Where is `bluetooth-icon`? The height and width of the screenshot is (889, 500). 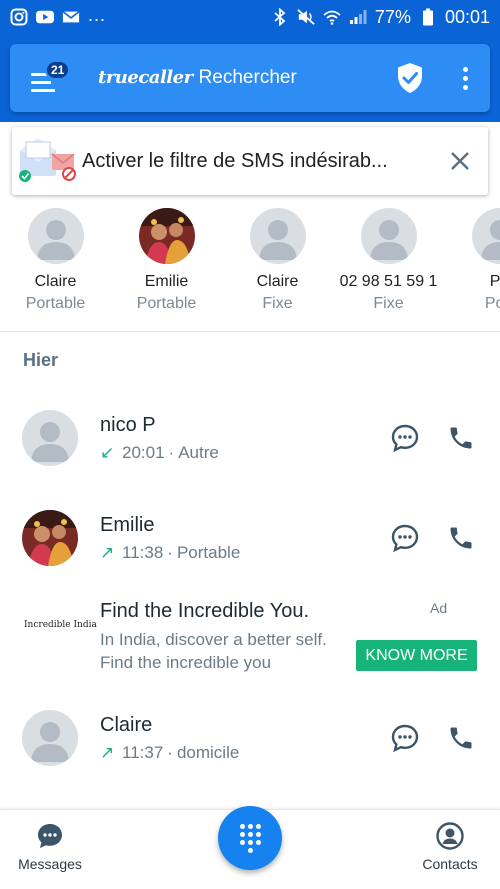 bluetooth-icon is located at coordinates (280, 17).